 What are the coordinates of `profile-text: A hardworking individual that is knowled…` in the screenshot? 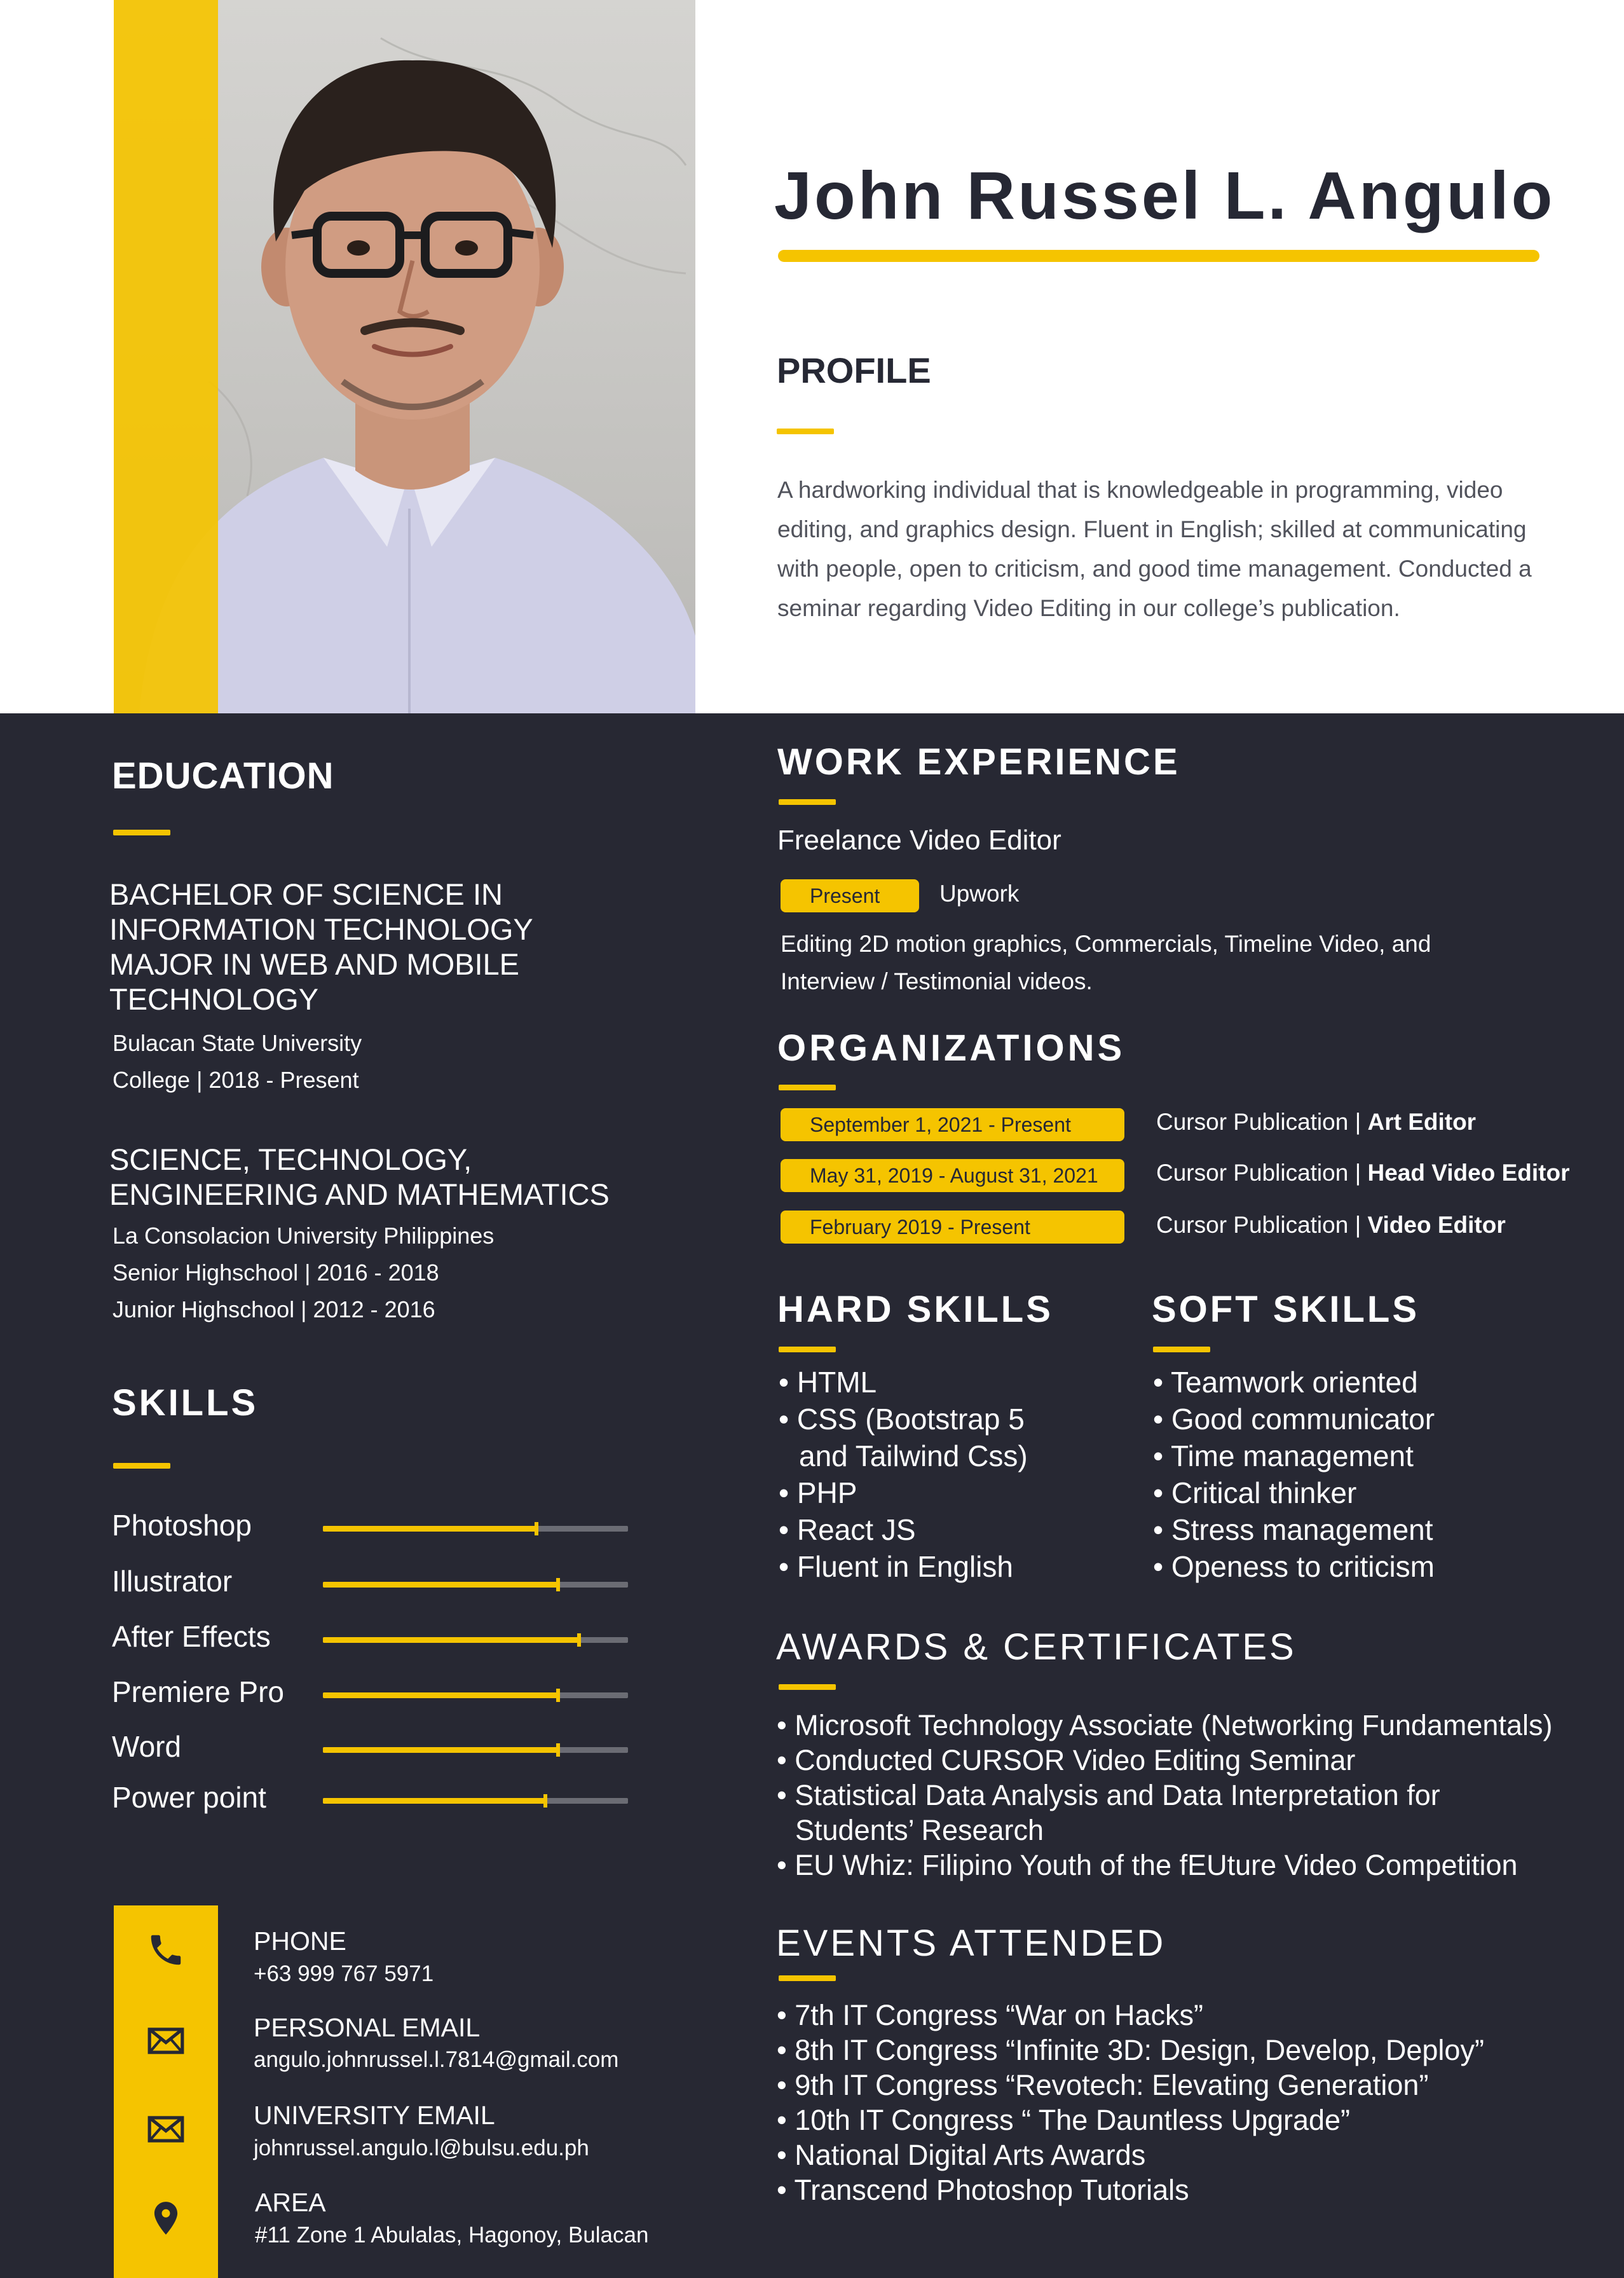 It's located at (1154, 549).